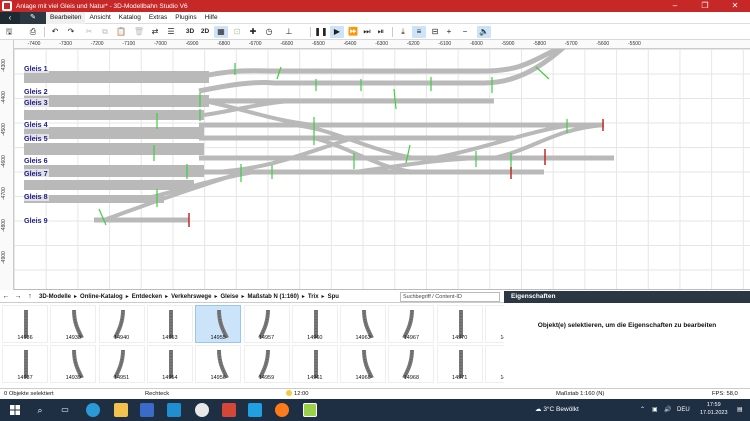 The height and width of the screenshot is (421, 750). I want to click on undo-icon: ↶, so click(55, 32).